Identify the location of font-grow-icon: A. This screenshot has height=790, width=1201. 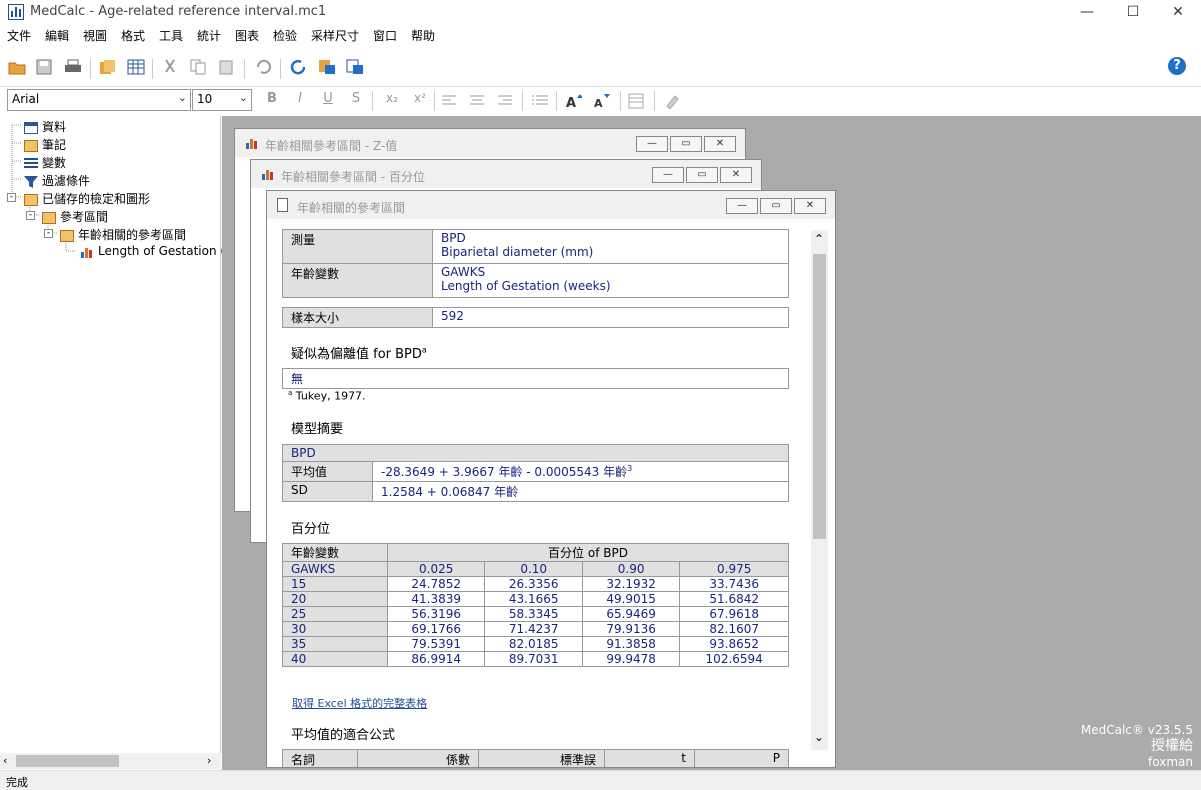
(576, 103).